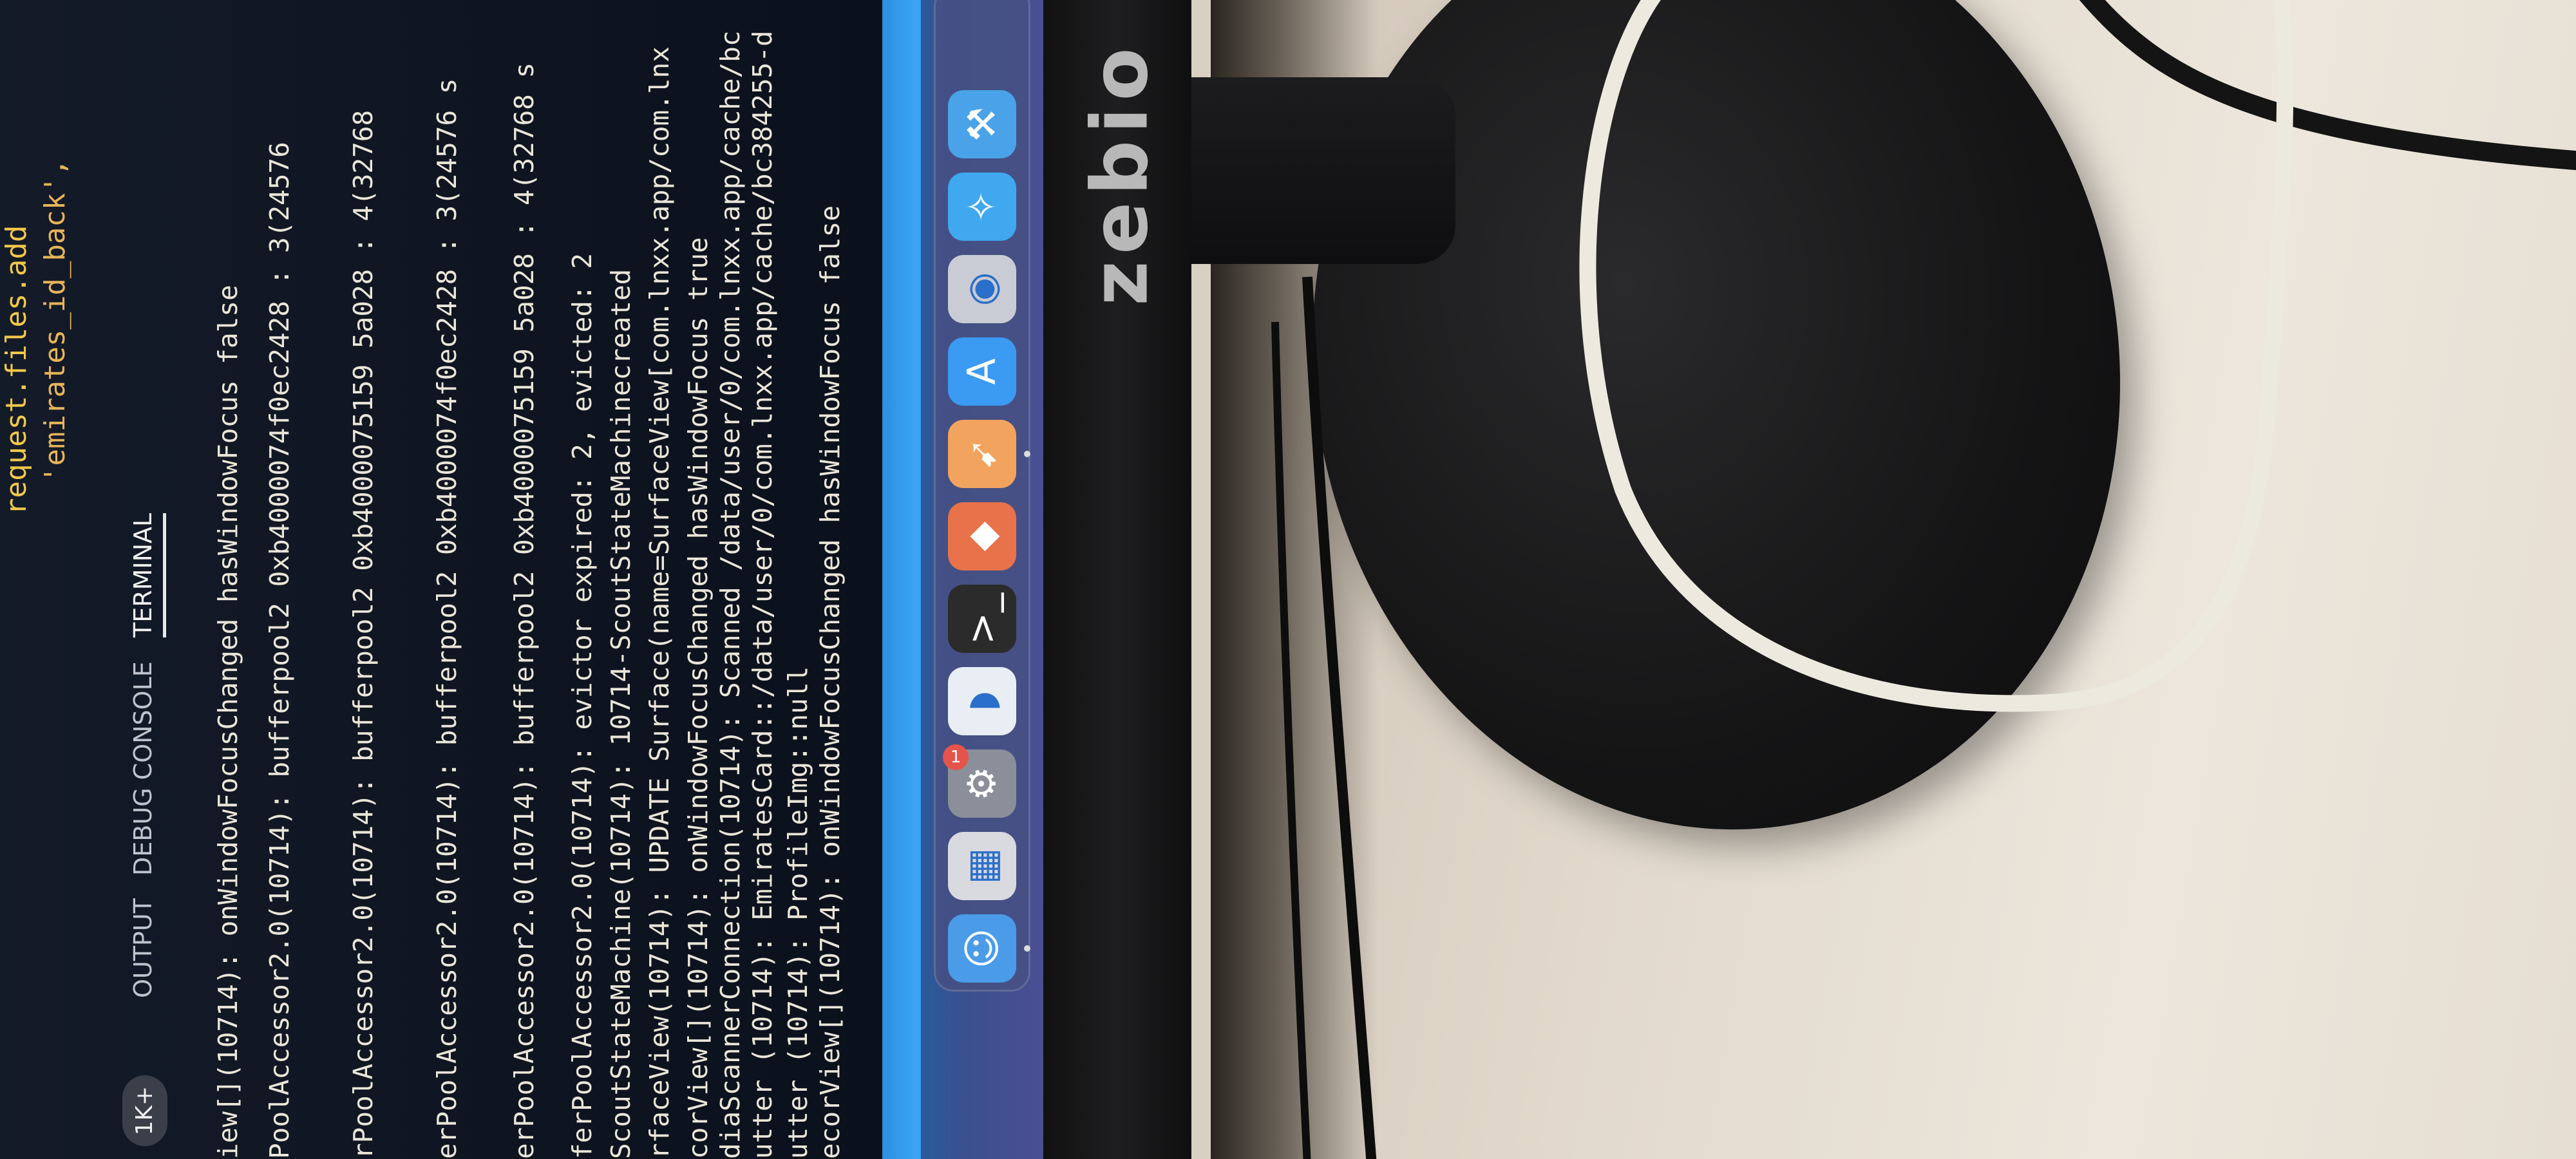  What do you see at coordinates (16, 370) in the screenshot?
I see `code-line-1: request.files.add` at bounding box center [16, 370].